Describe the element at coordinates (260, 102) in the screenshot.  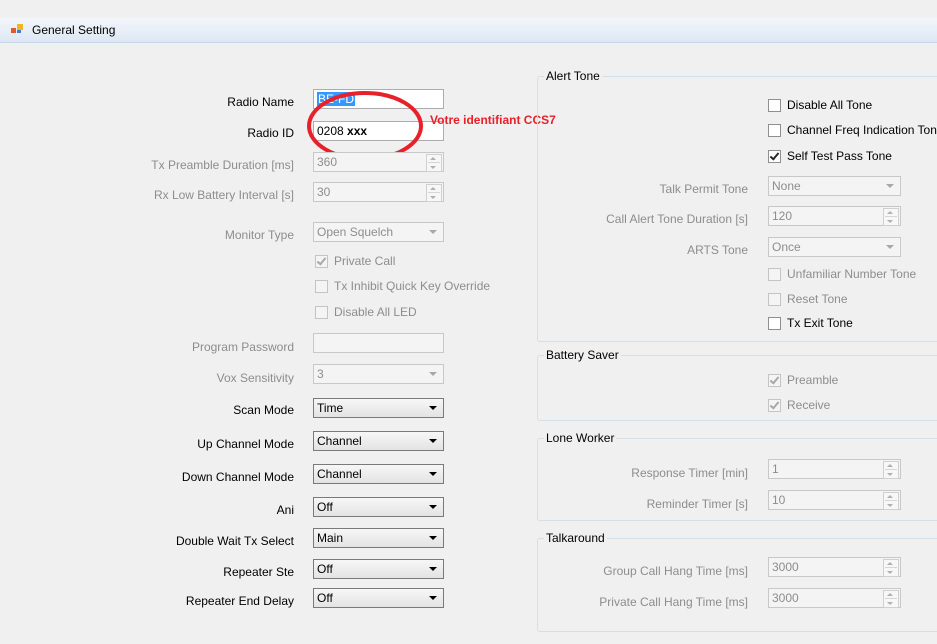
I see `radio-name-label: Radio Name` at that location.